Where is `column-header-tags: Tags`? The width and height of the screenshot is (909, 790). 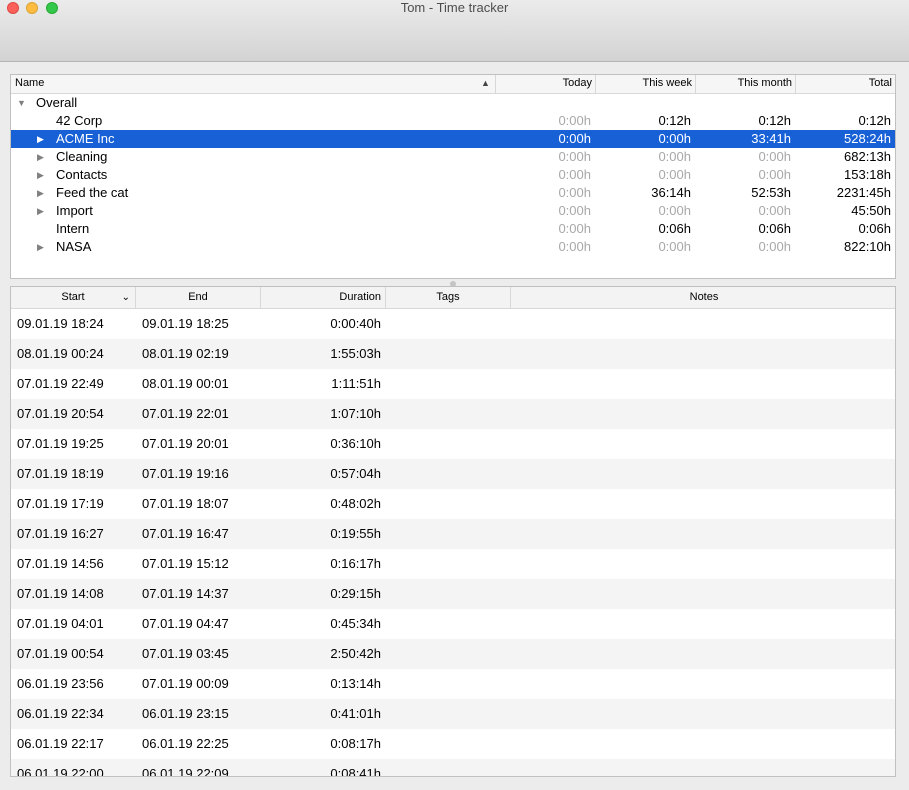 column-header-tags: Tags is located at coordinates (448, 297).